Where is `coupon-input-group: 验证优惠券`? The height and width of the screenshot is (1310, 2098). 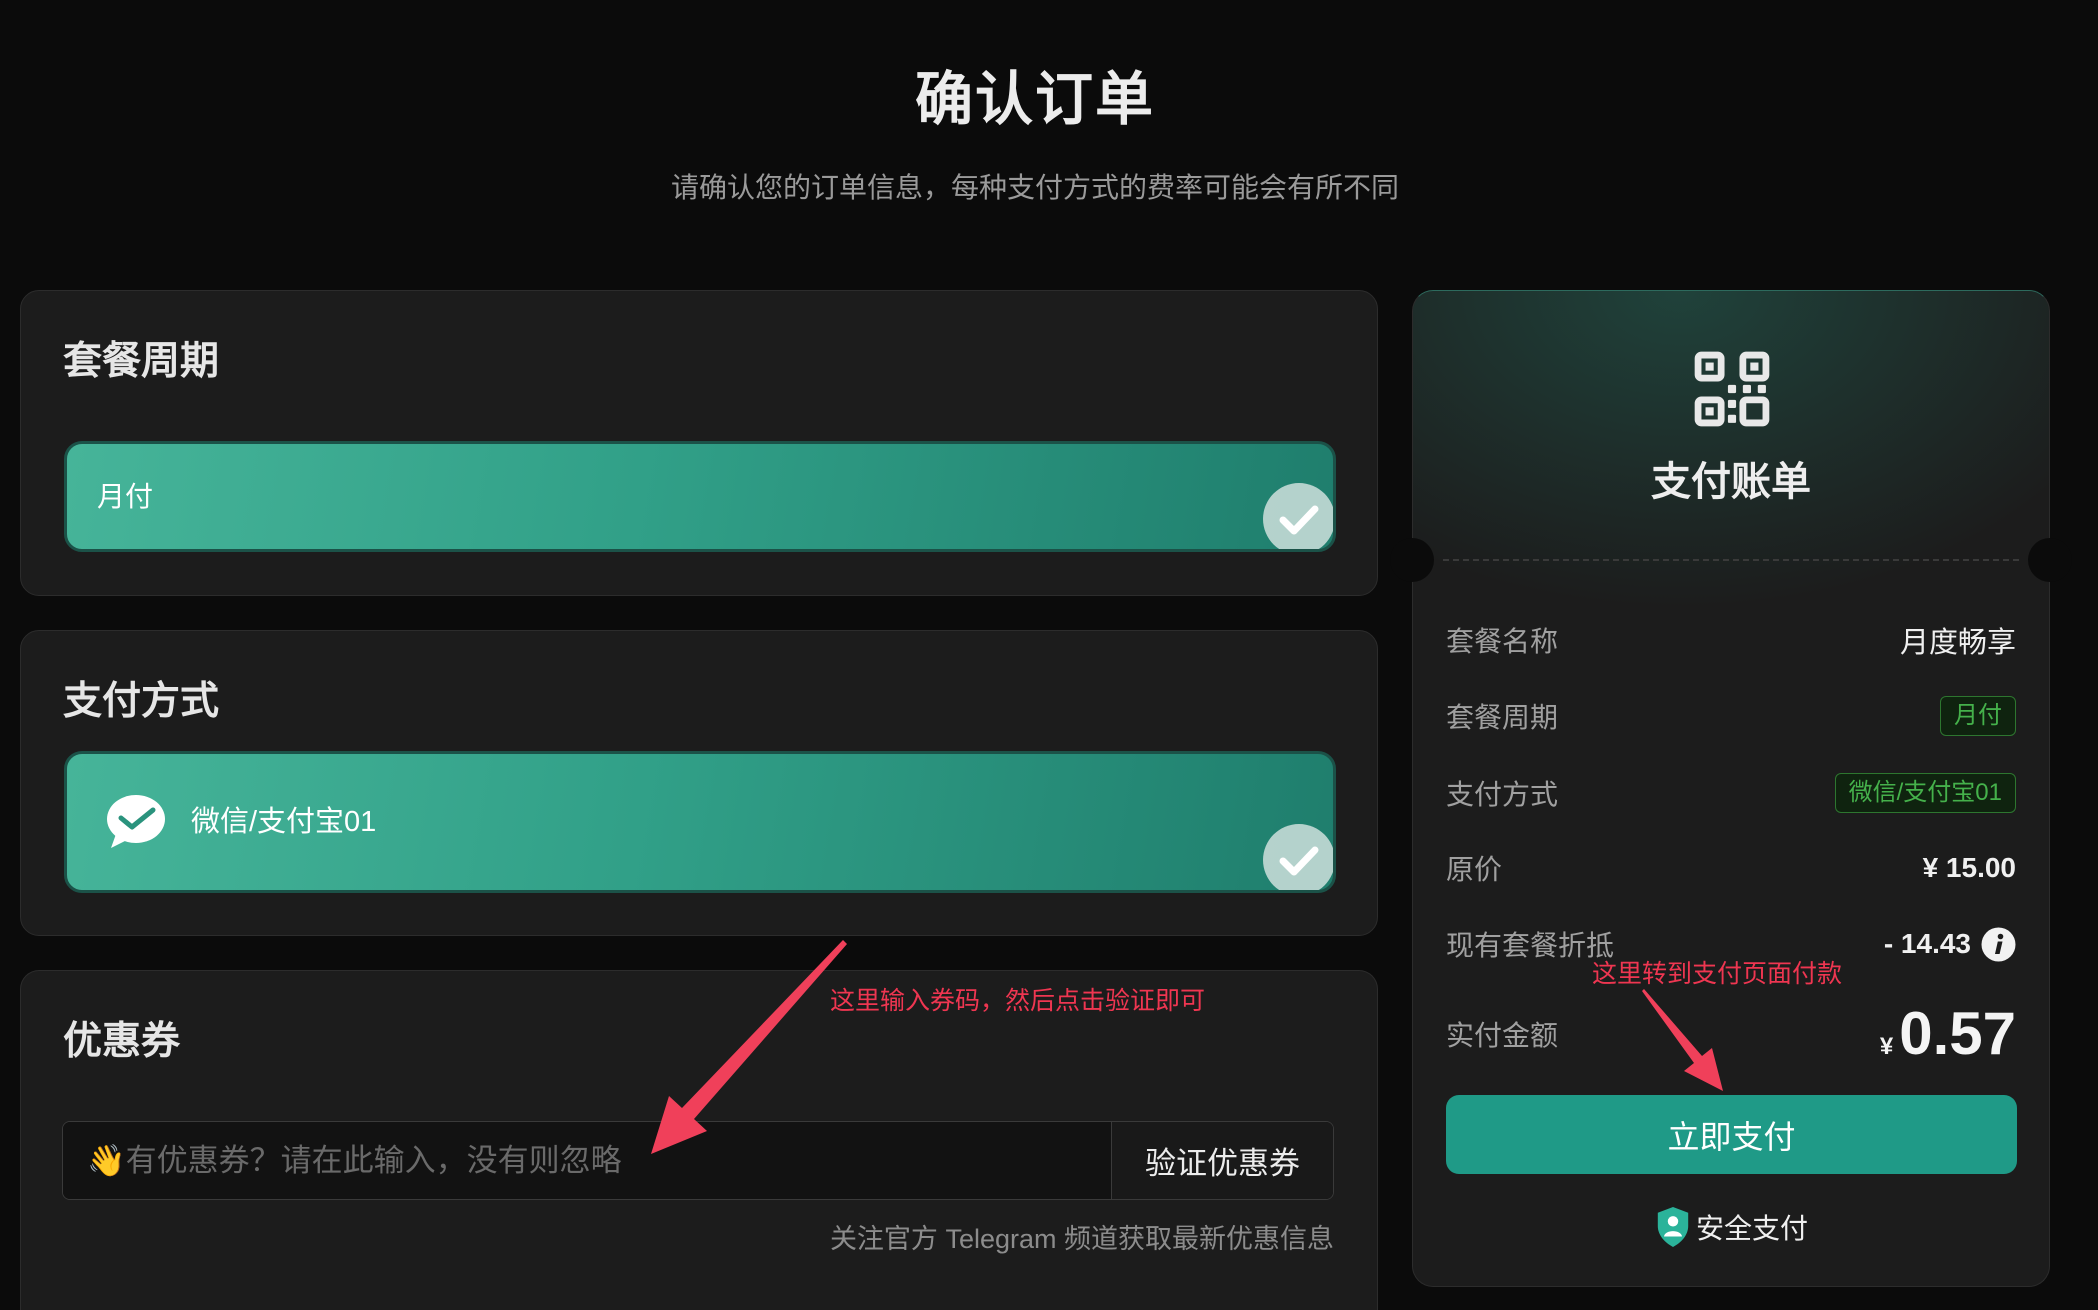
coupon-input-group: 验证优惠券 is located at coordinates (698, 1160).